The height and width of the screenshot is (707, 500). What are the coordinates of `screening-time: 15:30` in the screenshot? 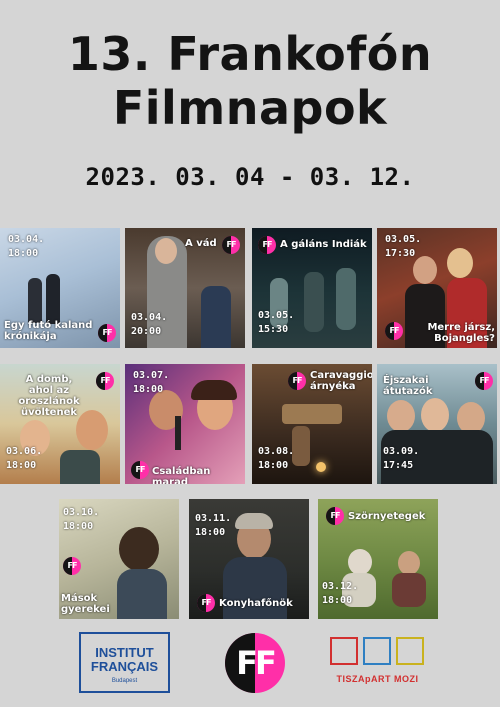 It's located at (273, 329).